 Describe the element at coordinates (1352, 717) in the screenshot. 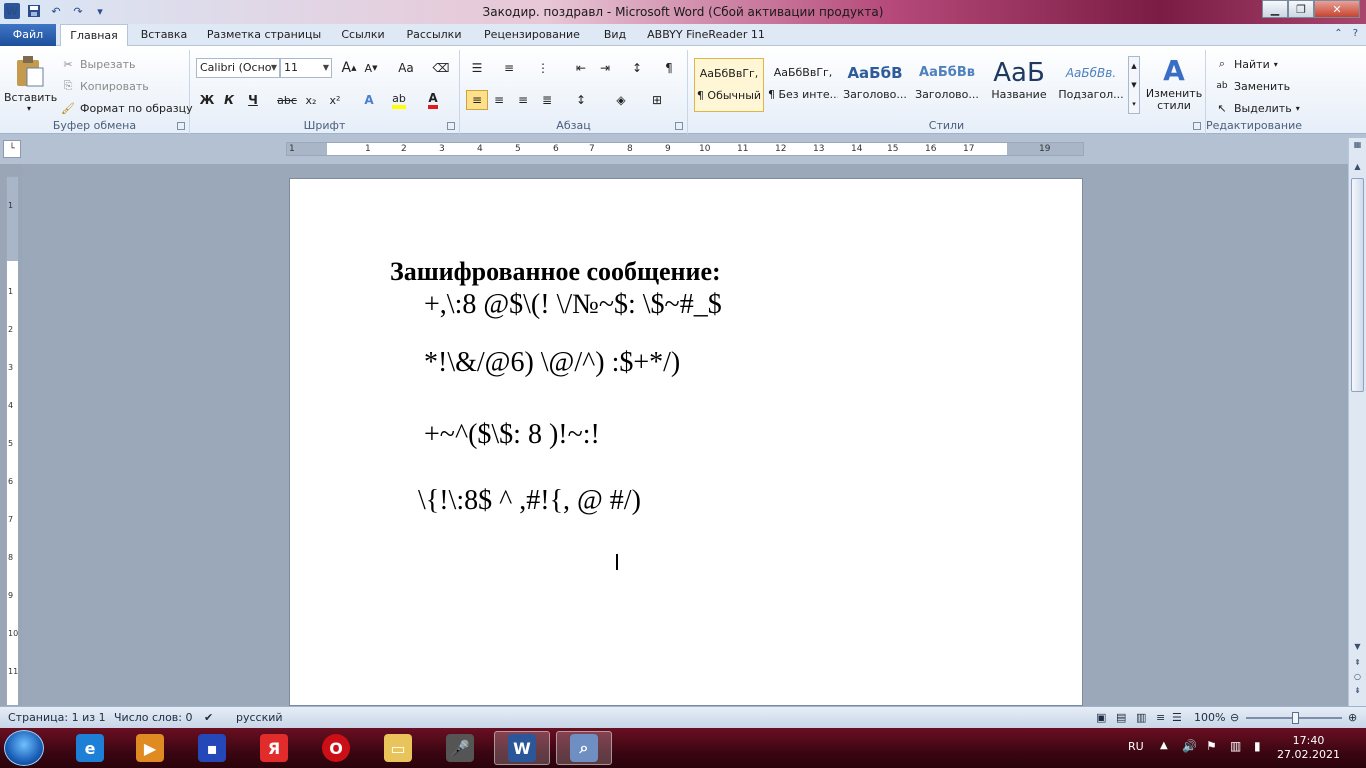

I see `zoom-in-icon: ⊕` at that location.